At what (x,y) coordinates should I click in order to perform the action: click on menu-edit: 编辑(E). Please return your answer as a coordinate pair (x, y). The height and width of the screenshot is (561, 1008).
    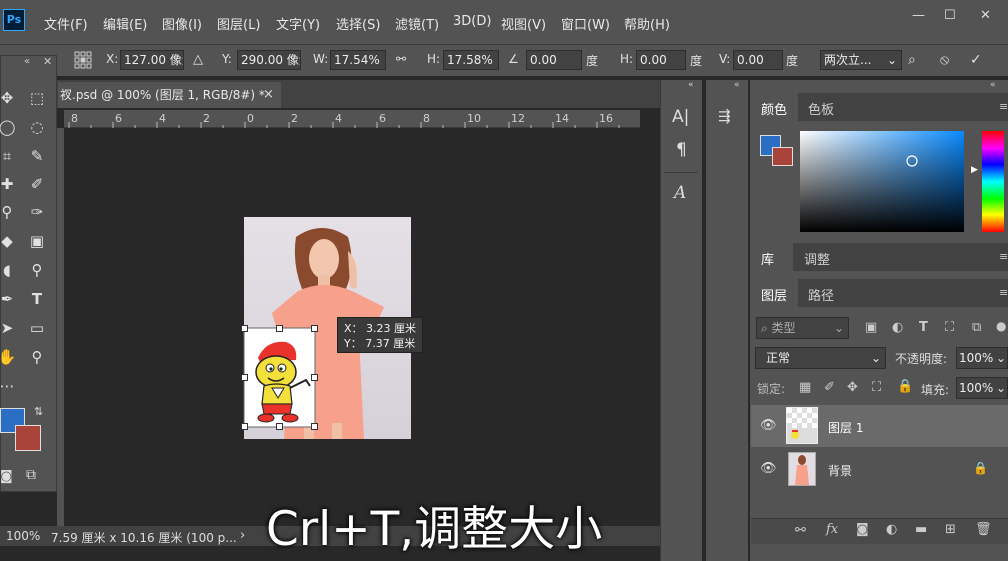
    Looking at the image, I should click on (125, 23).